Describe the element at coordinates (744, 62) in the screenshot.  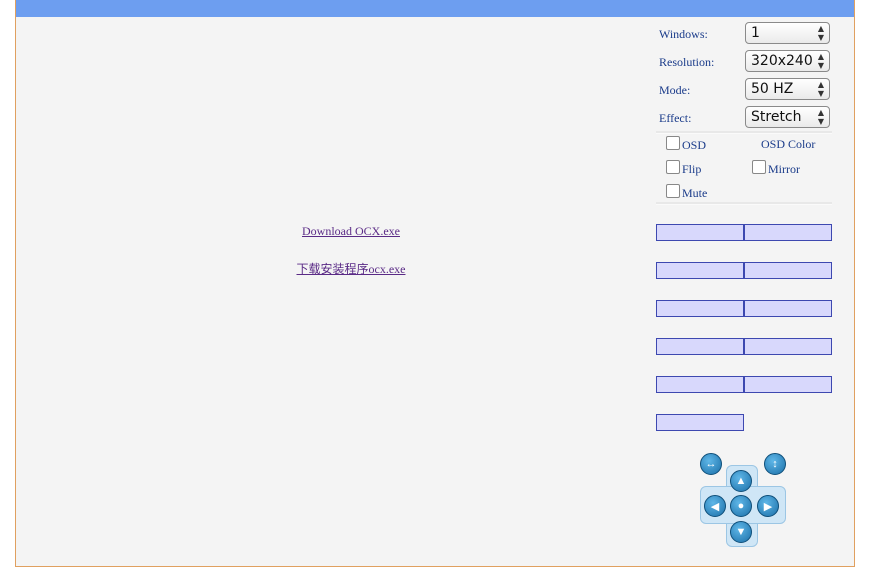
I see `resolution-row: Resolution: 320x240 ▲ ▼` at that location.